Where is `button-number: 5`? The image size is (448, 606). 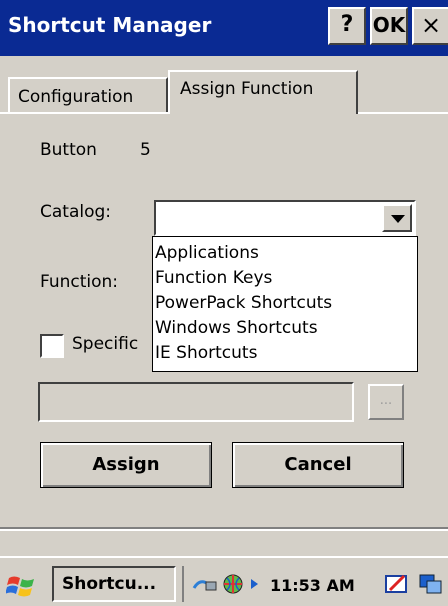
button-number: 5 is located at coordinates (145, 150).